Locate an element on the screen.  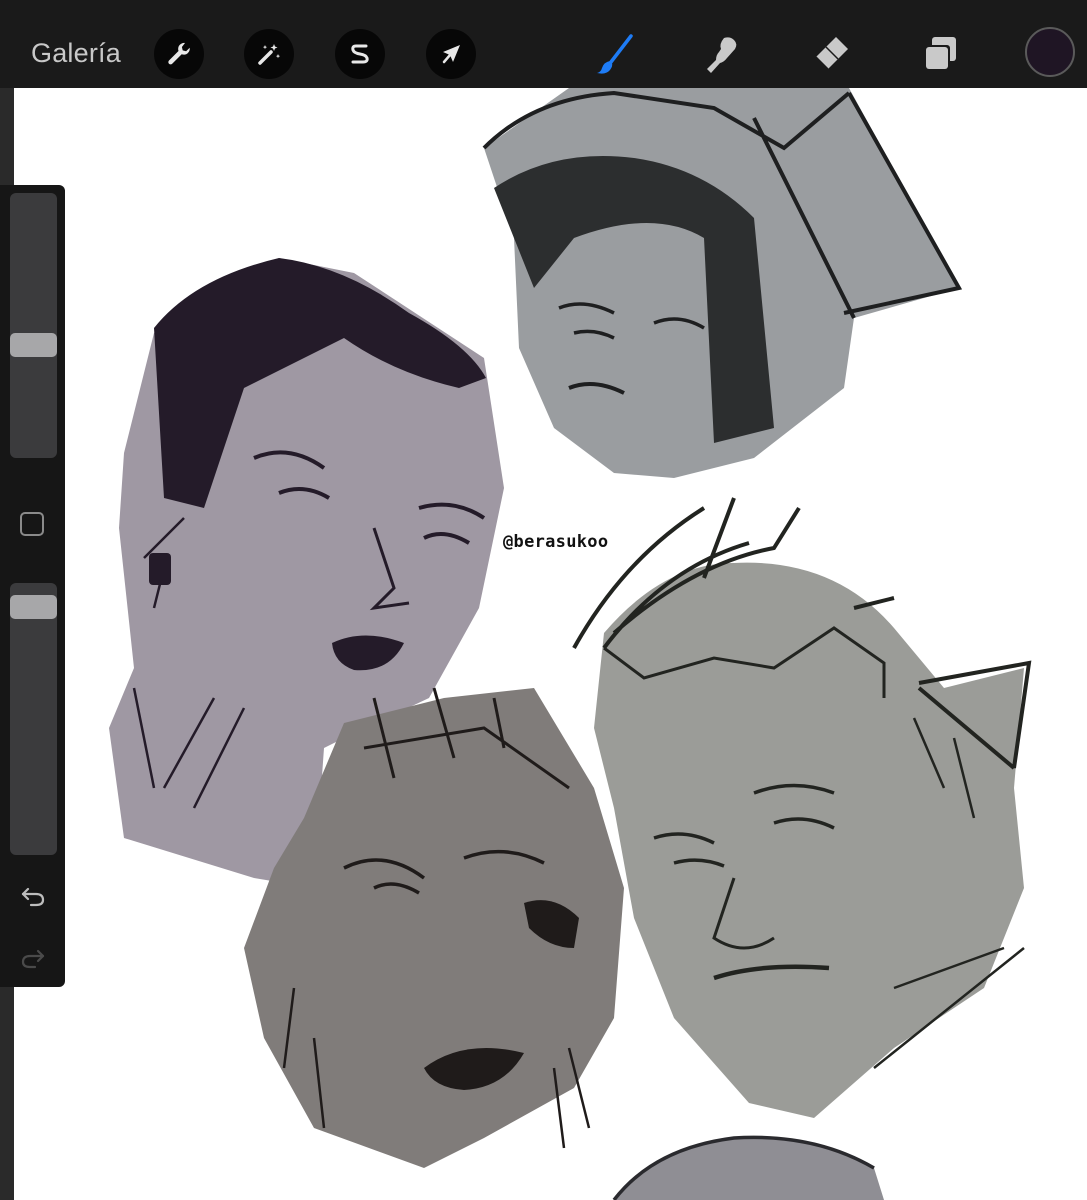
brush-icon is located at coordinates (615, 54).